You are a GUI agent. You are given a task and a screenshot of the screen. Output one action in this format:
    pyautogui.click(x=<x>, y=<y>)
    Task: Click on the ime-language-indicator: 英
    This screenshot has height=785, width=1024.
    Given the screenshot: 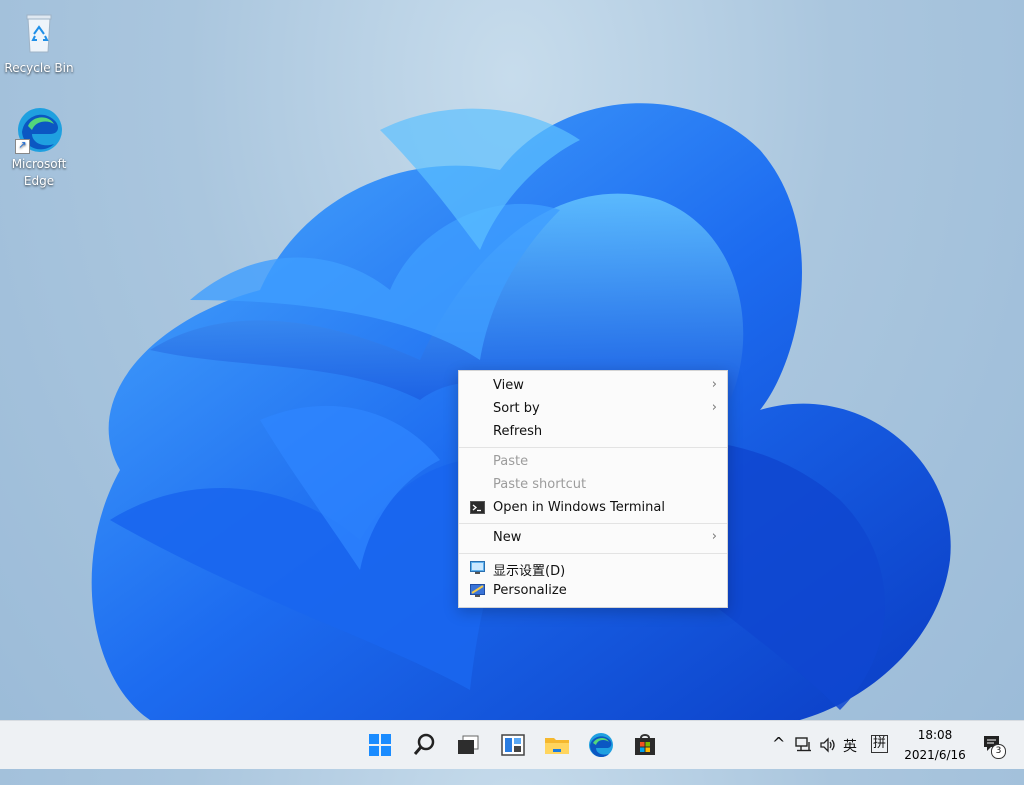 What is the action you would take?
    pyautogui.click(x=850, y=747)
    